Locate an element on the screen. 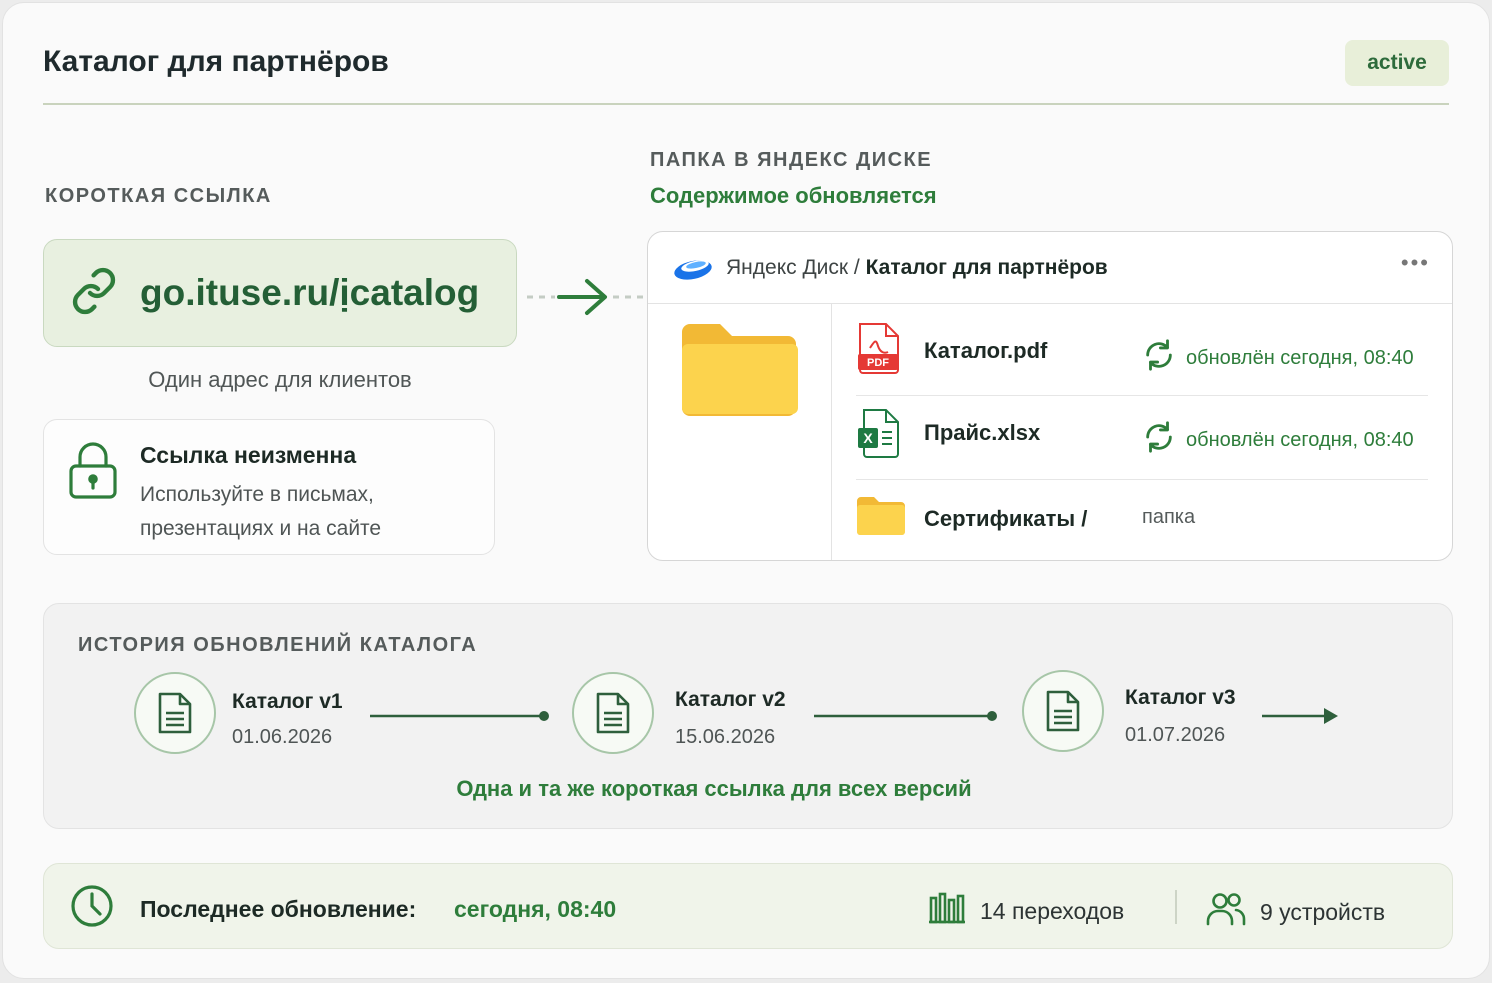  lock-icon is located at coordinates (93, 473).